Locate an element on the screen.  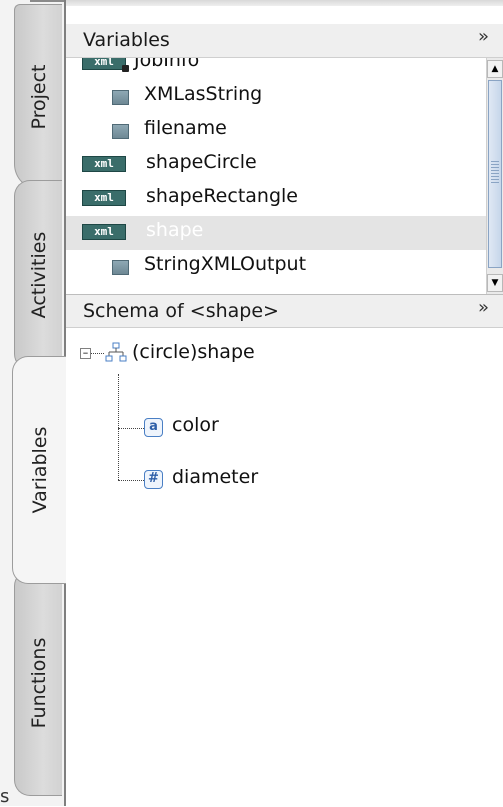
variable-row-stringxmloutput: StringXMLOutput is located at coordinates (276, 267).